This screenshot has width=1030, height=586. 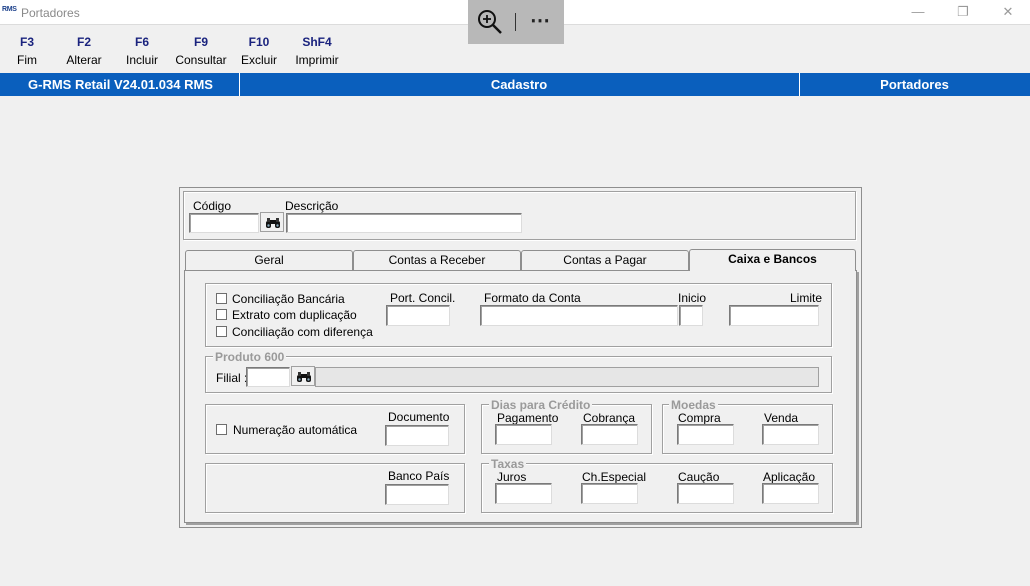 I want to click on fkey-key: F2, so click(x=83, y=42).